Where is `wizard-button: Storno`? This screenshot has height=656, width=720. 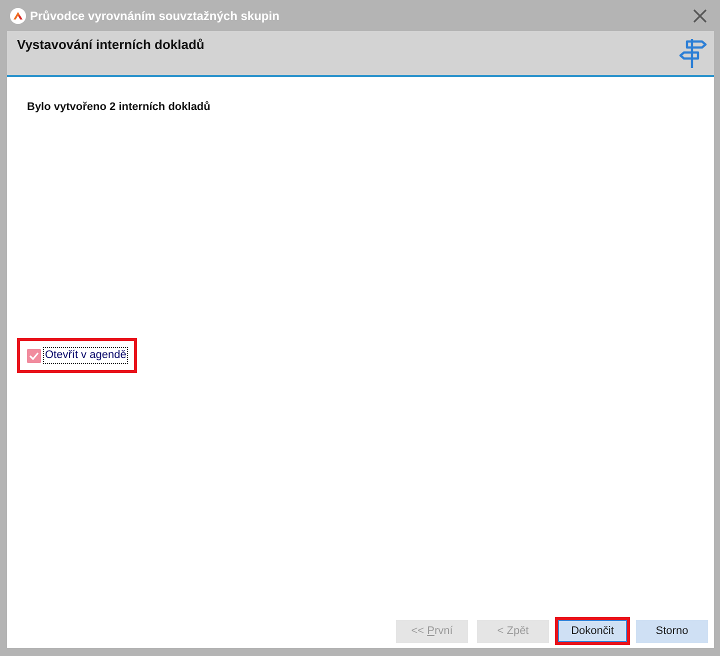 wizard-button: Storno is located at coordinates (672, 631).